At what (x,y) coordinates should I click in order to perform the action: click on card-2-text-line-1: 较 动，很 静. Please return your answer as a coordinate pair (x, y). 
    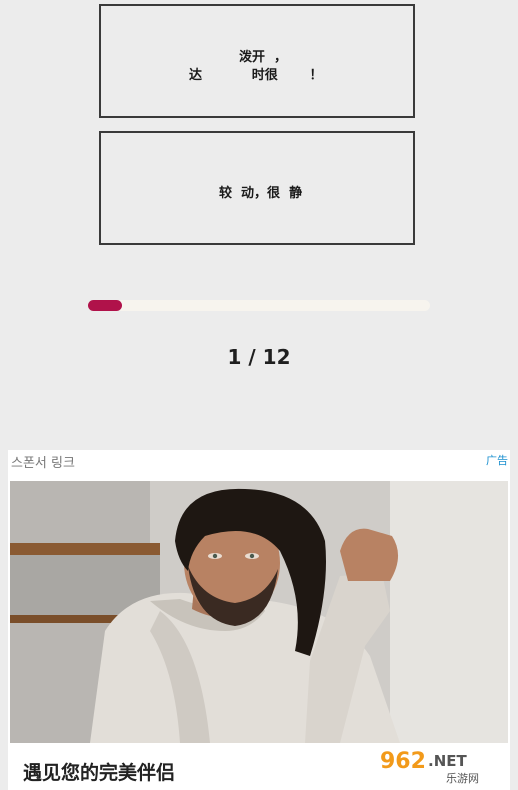
    Looking at the image, I should click on (261, 193).